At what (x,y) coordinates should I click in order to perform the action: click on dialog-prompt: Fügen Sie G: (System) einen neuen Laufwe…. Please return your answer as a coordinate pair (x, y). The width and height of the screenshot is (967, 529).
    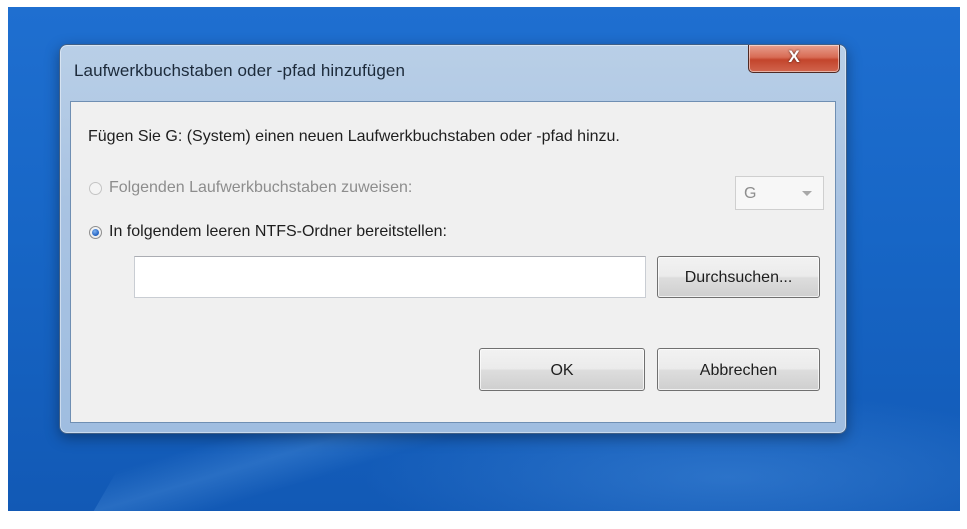
    Looking at the image, I should click on (354, 136).